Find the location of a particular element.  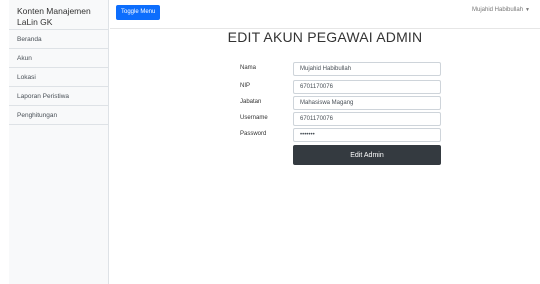

form-row-nip: NIP 6701170076 is located at coordinates (340, 87).